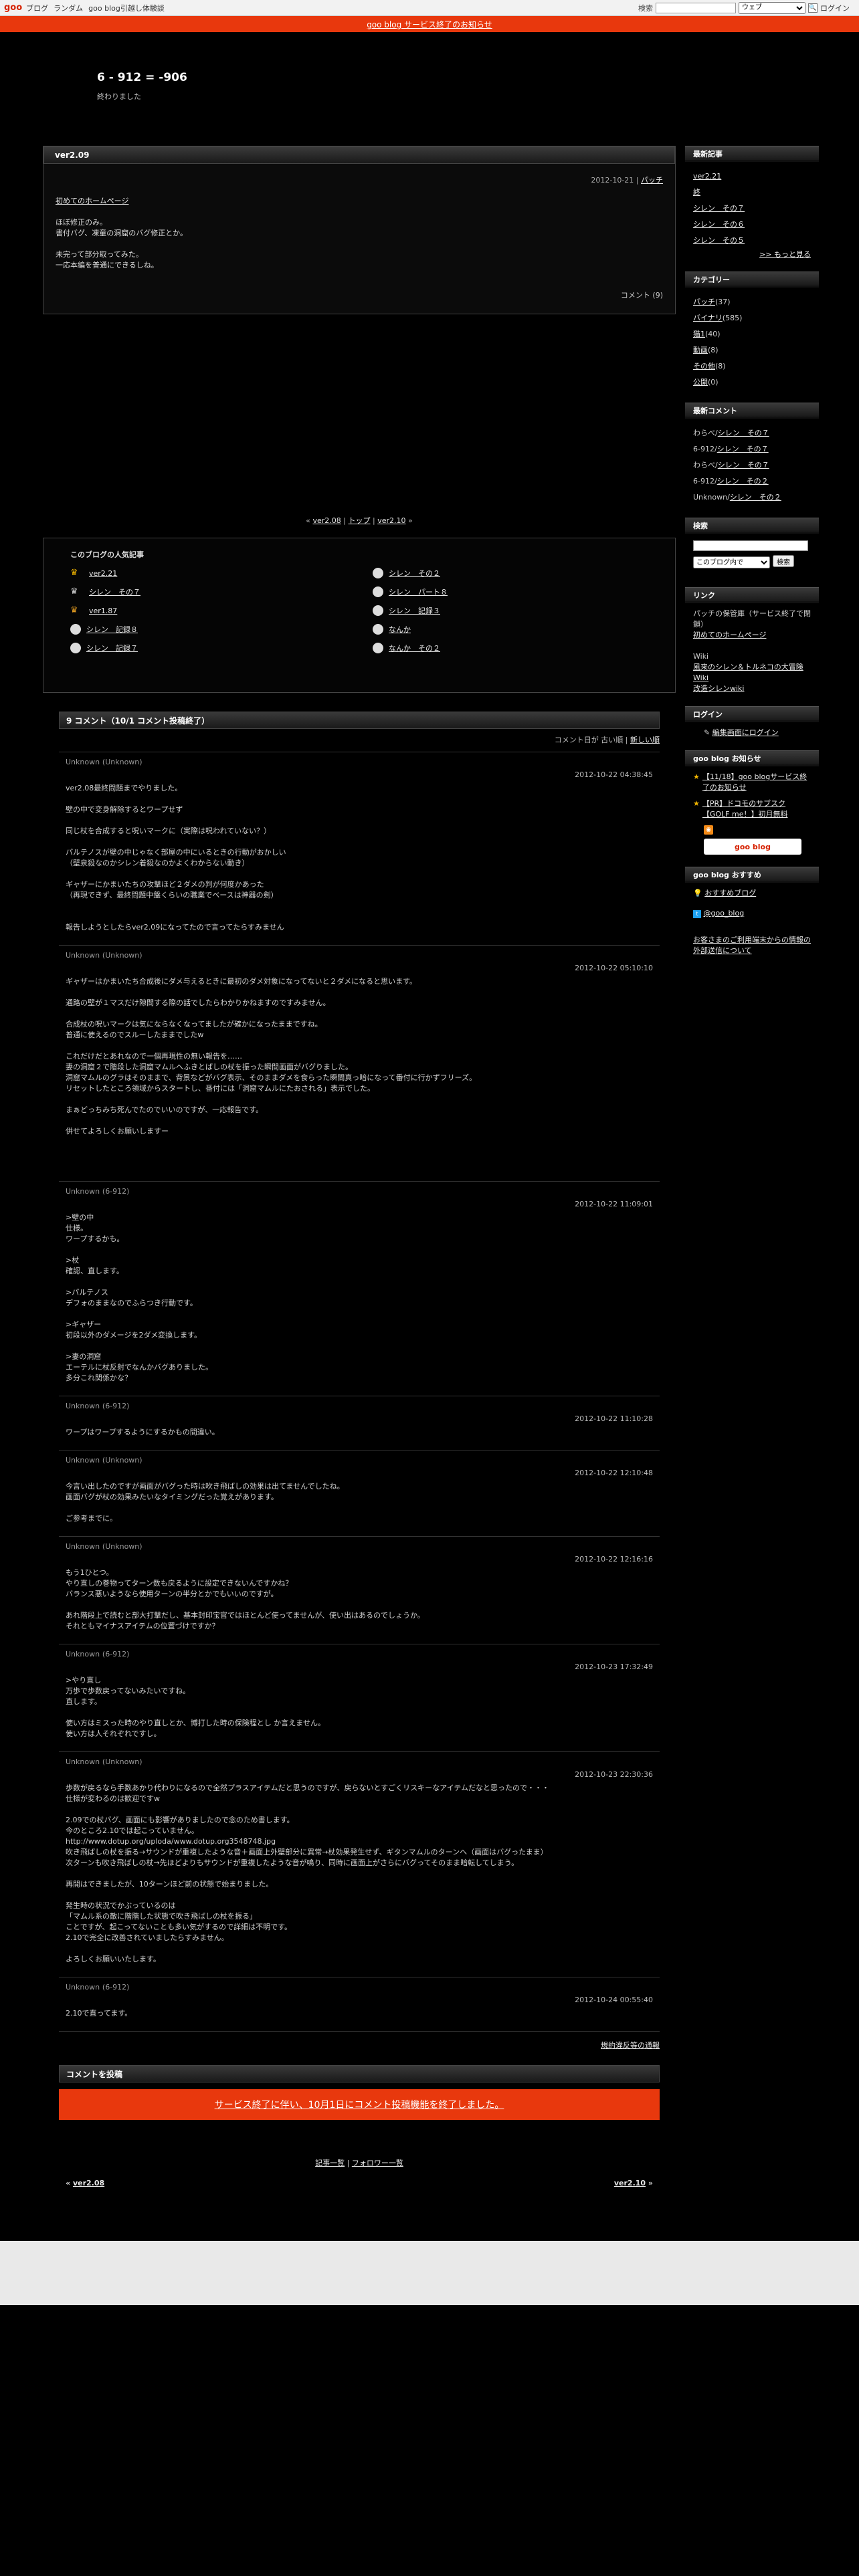 The height and width of the screenshot is (2576, 859). I want to click on blog-search-button: 検索, so click(784, 560).